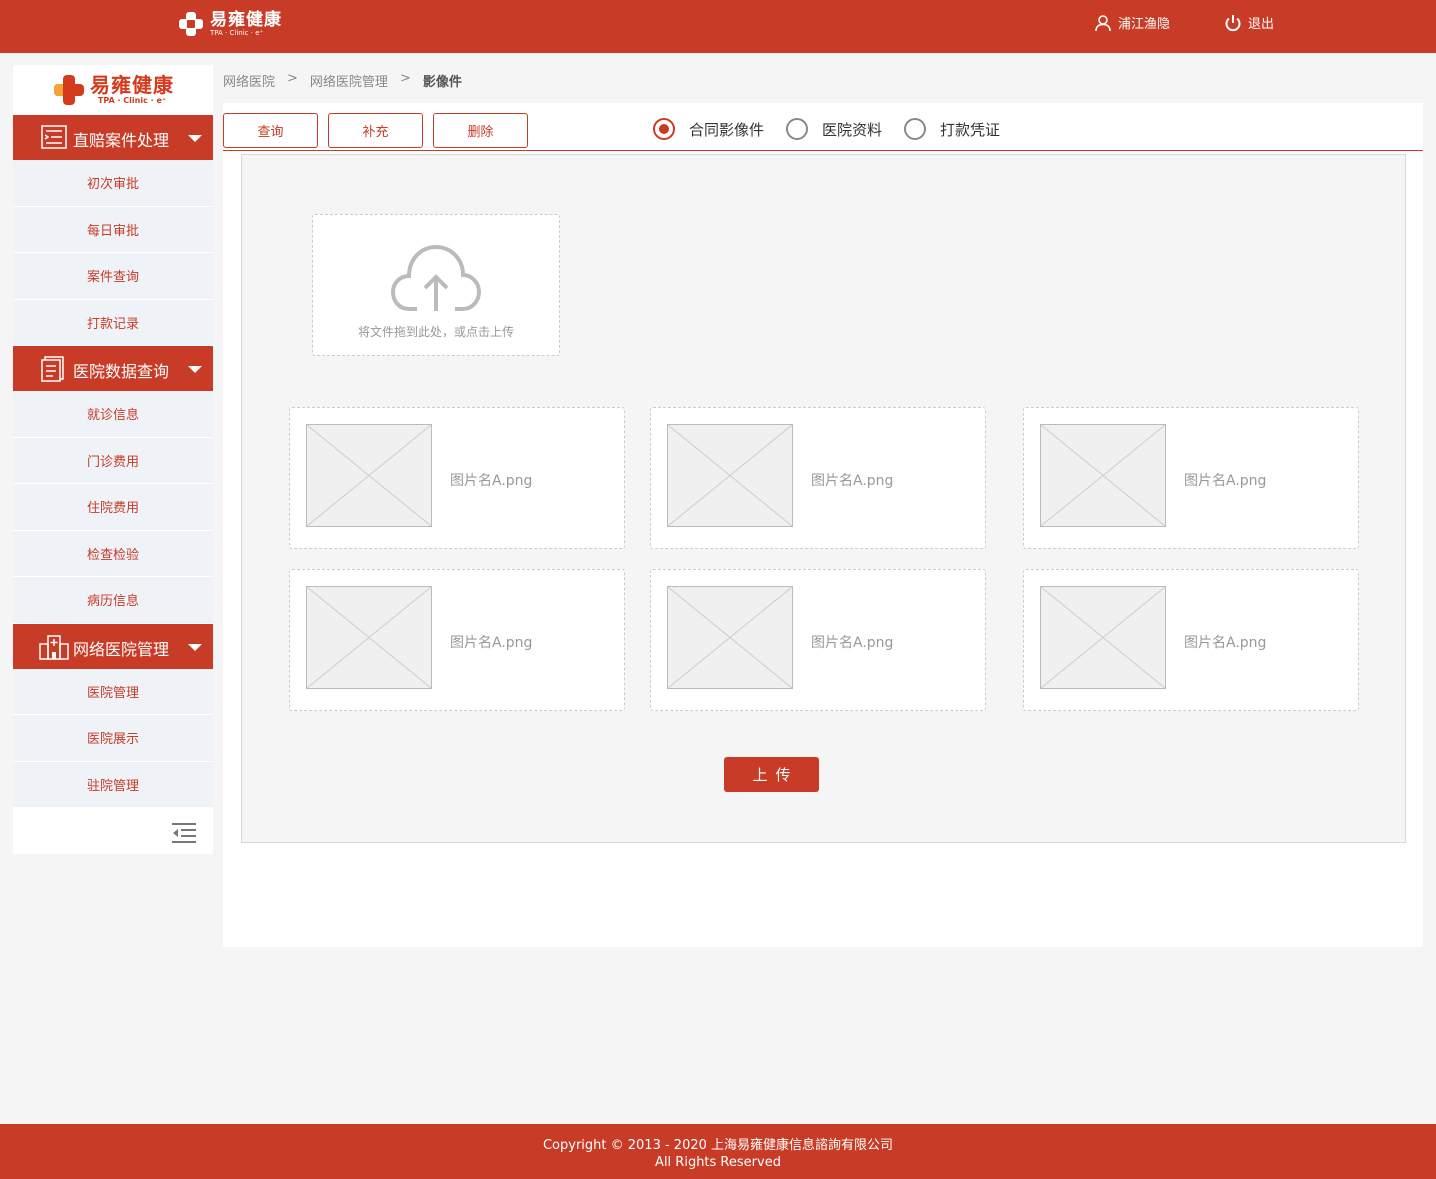 The height and width of the screenshot is (1179, 1436). What do you see at coordinates (113, 553) in the screenshot?
I see `sidebar-item-lab-tests: 检查检验` at bounding box center [113, 553].